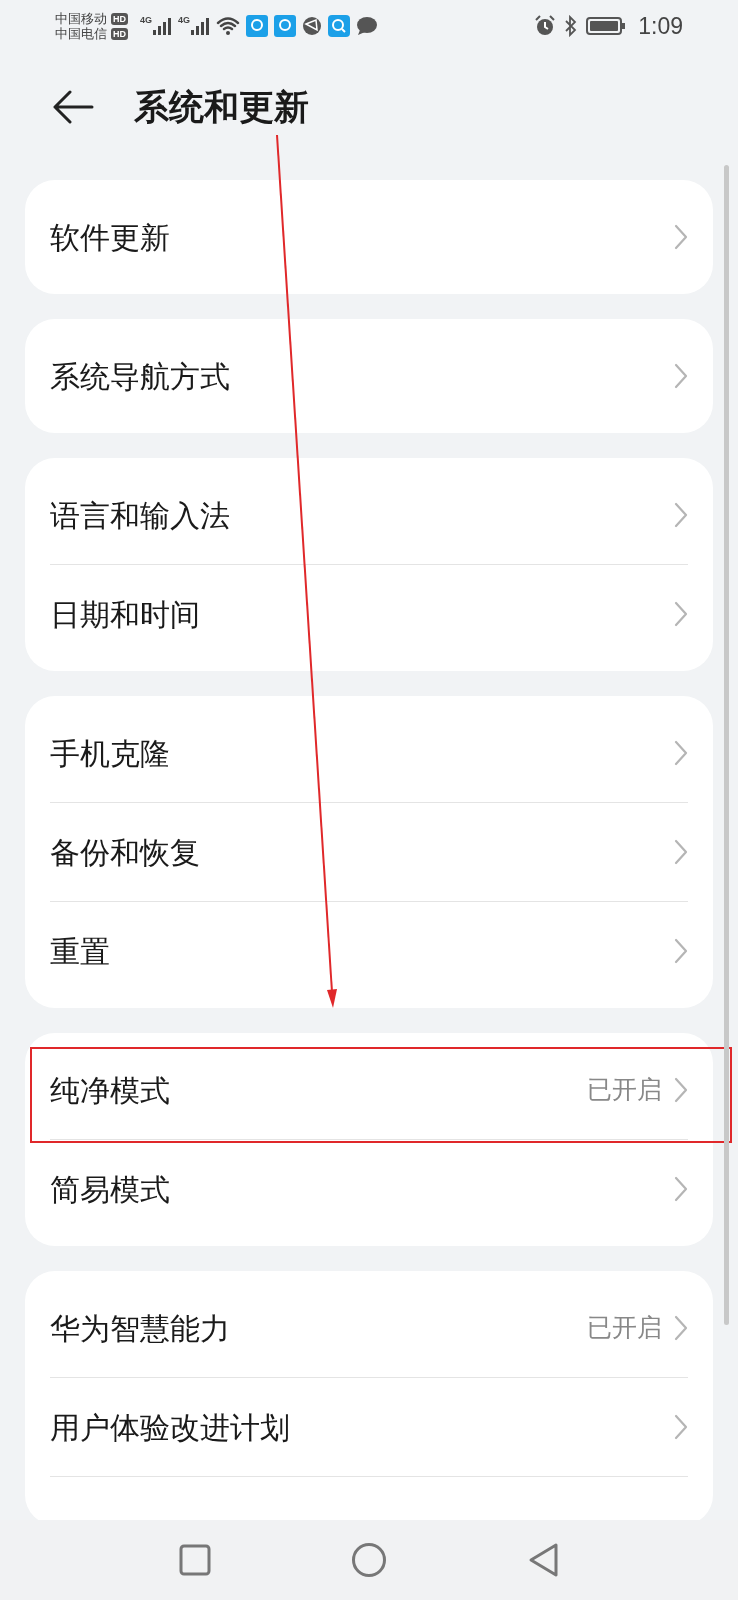 The width and height of the screenshot is (738, 1600). Describe the element at coordinates (73, 107) in the screenshot. I see `back-icon` at that location.